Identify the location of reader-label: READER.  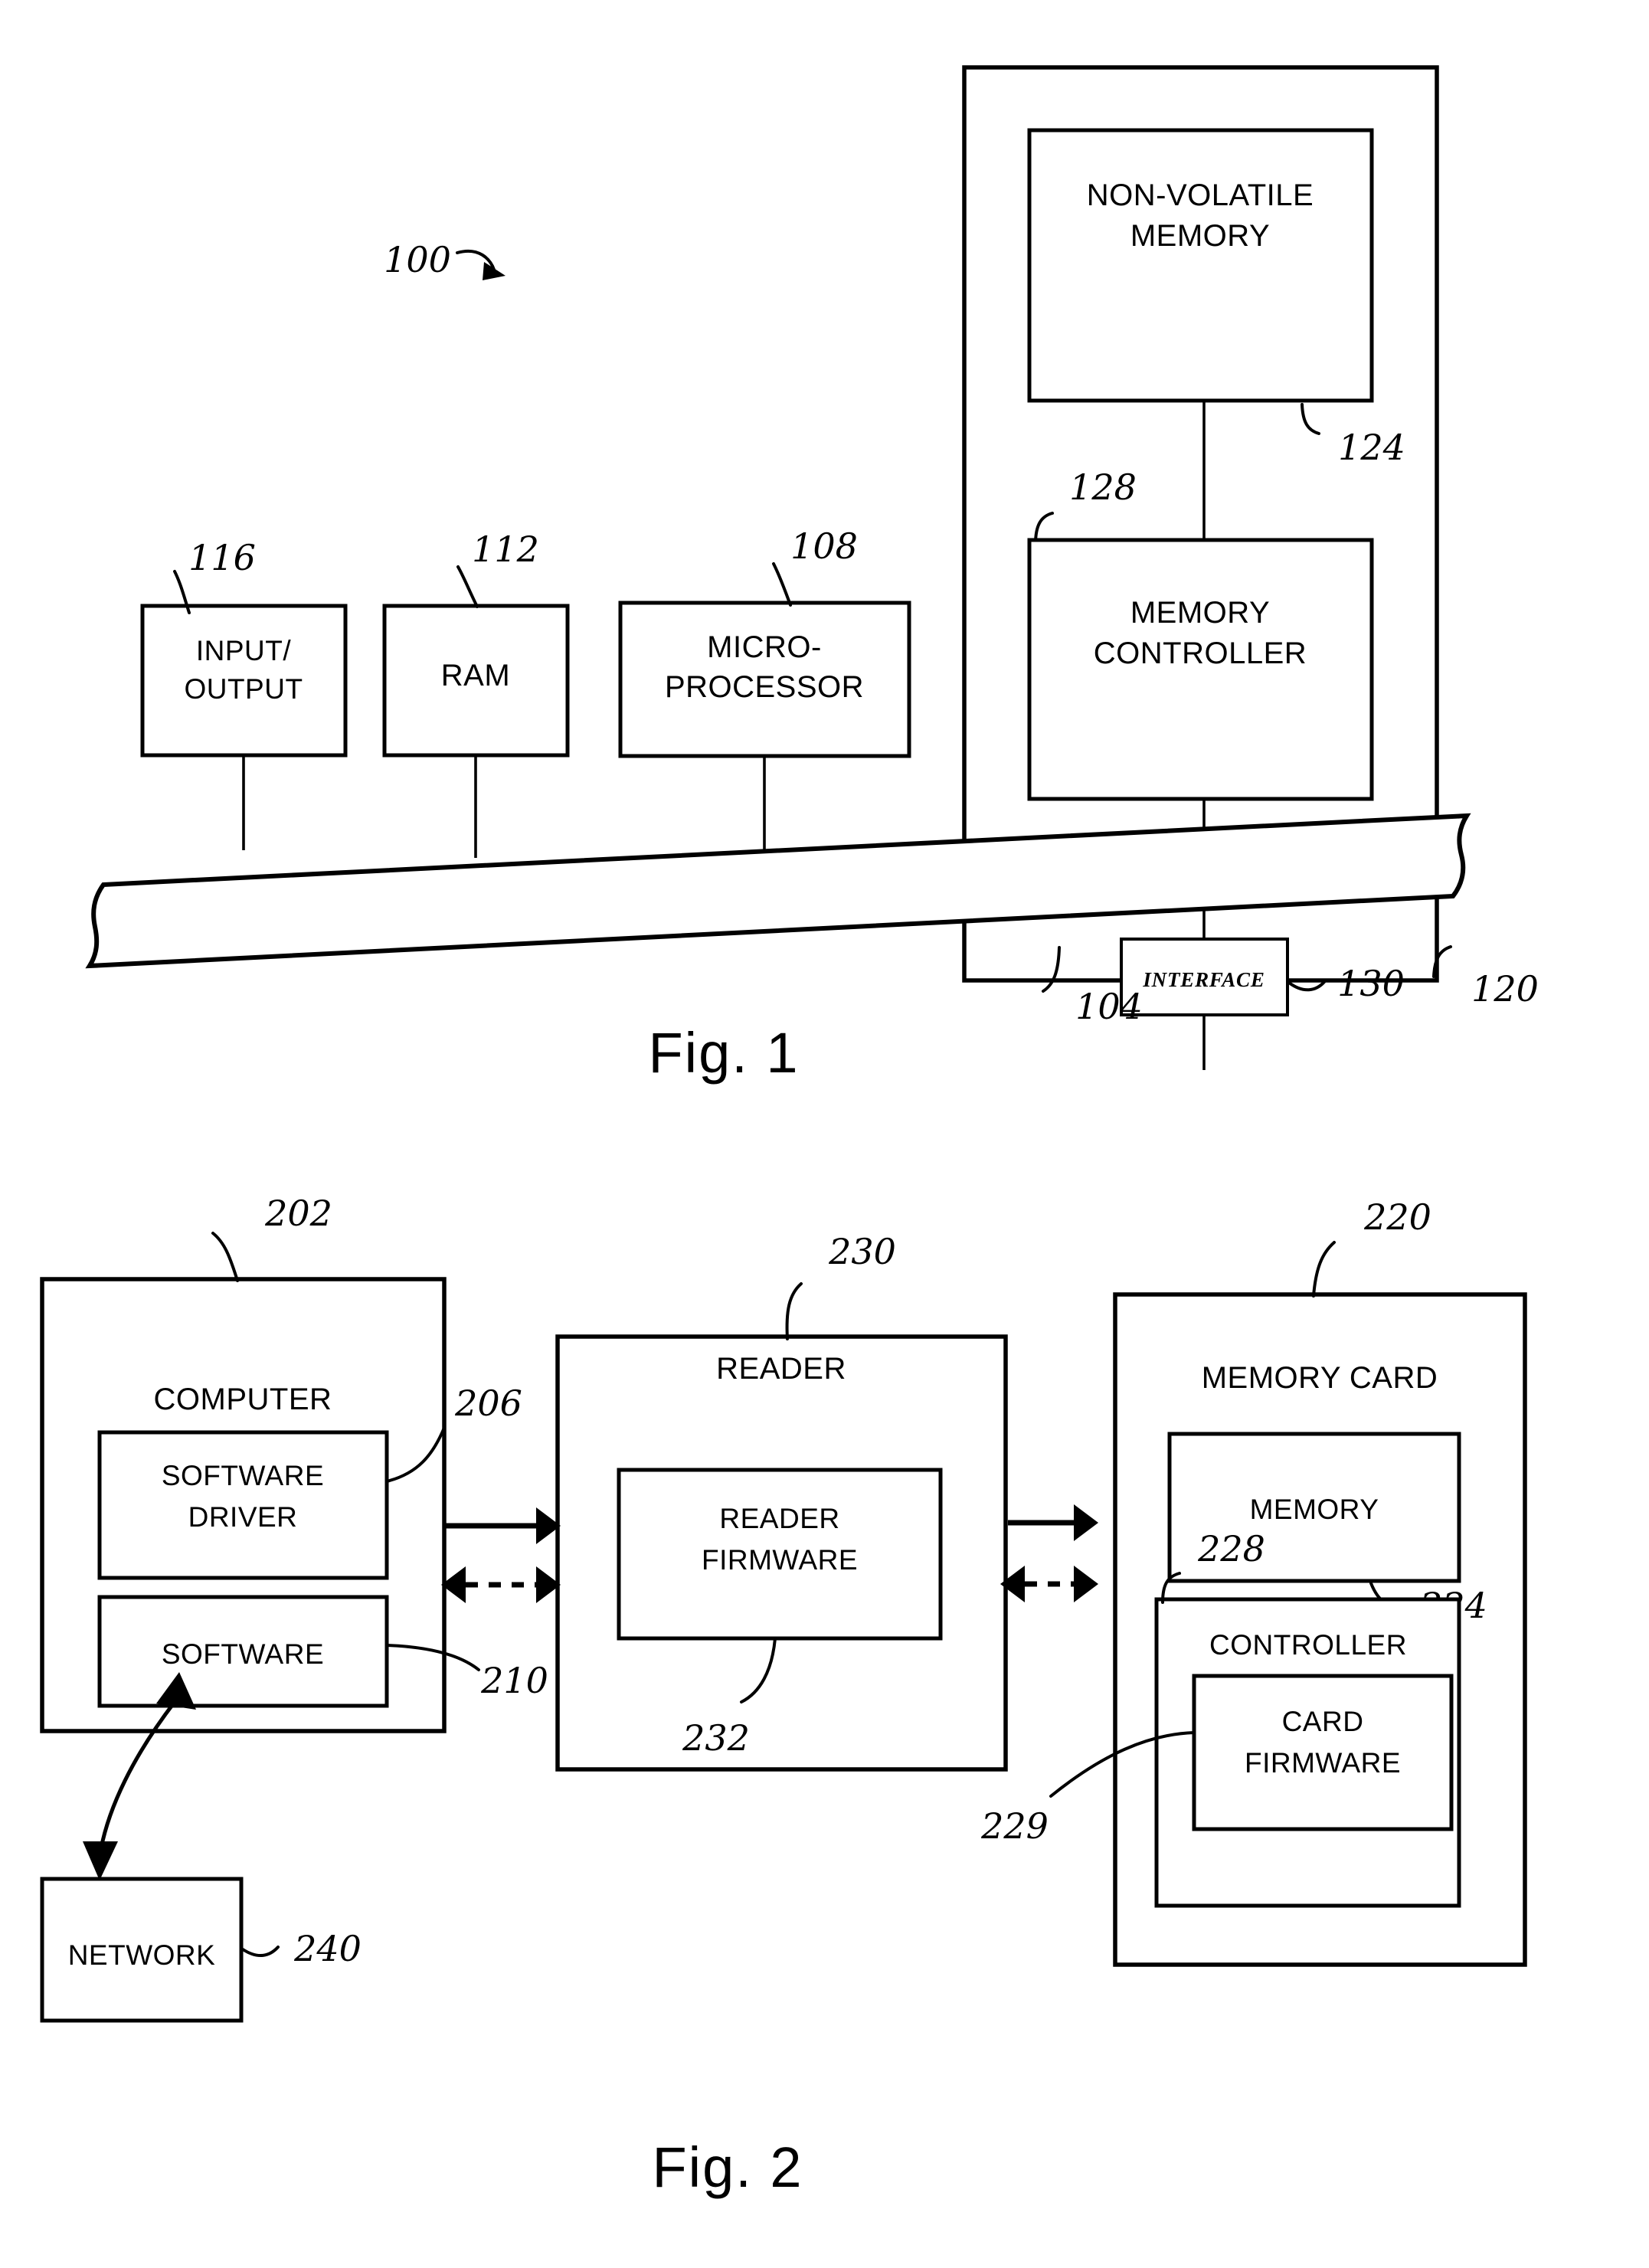
(781, 1369).